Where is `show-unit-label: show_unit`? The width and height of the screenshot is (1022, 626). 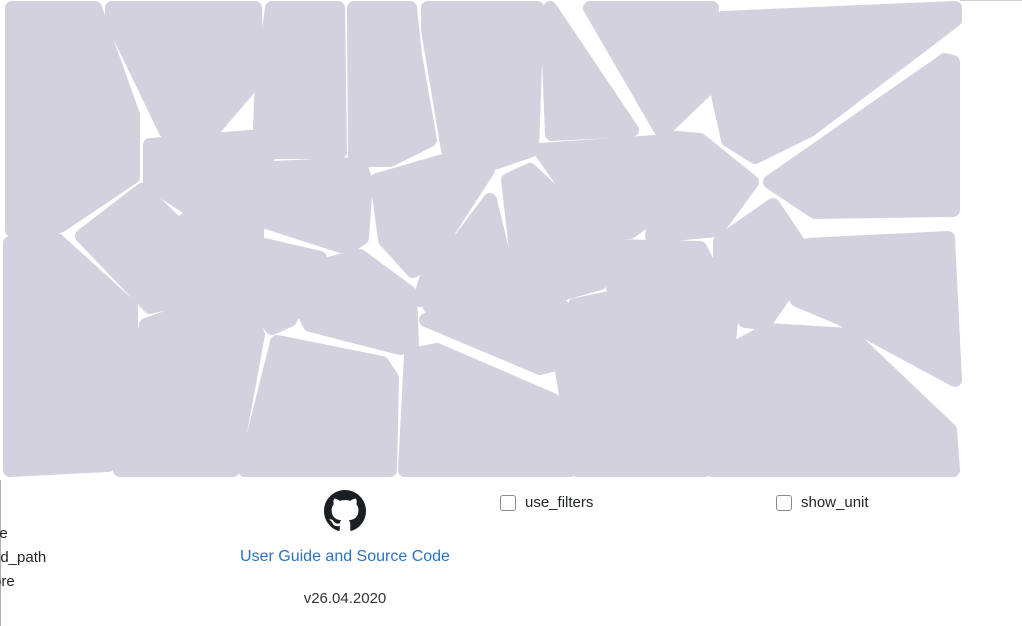 show-unit-label: show_unit is located at coordinates (835, 502).